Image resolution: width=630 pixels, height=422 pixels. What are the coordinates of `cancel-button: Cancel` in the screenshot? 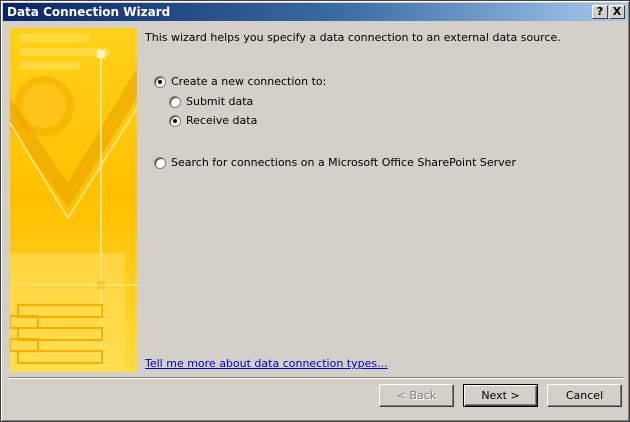 It's located at (584, 395).